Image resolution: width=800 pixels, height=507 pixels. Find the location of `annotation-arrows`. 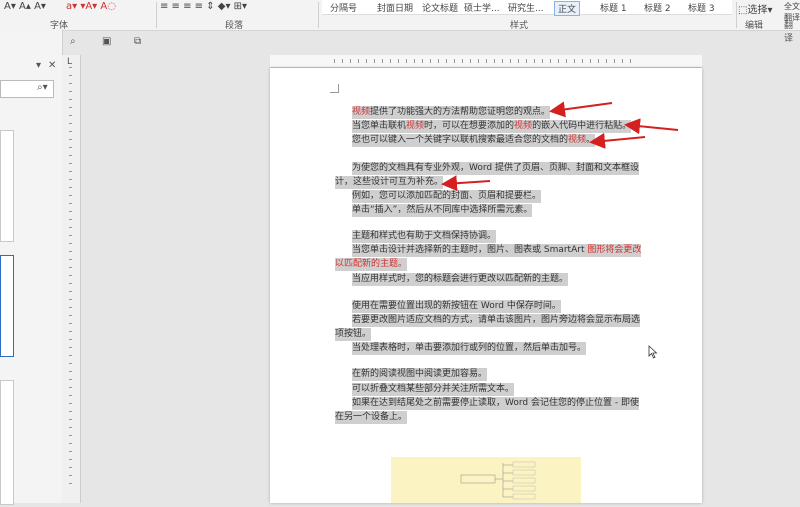

annotation-arrows is located at coordinates (560, 146).